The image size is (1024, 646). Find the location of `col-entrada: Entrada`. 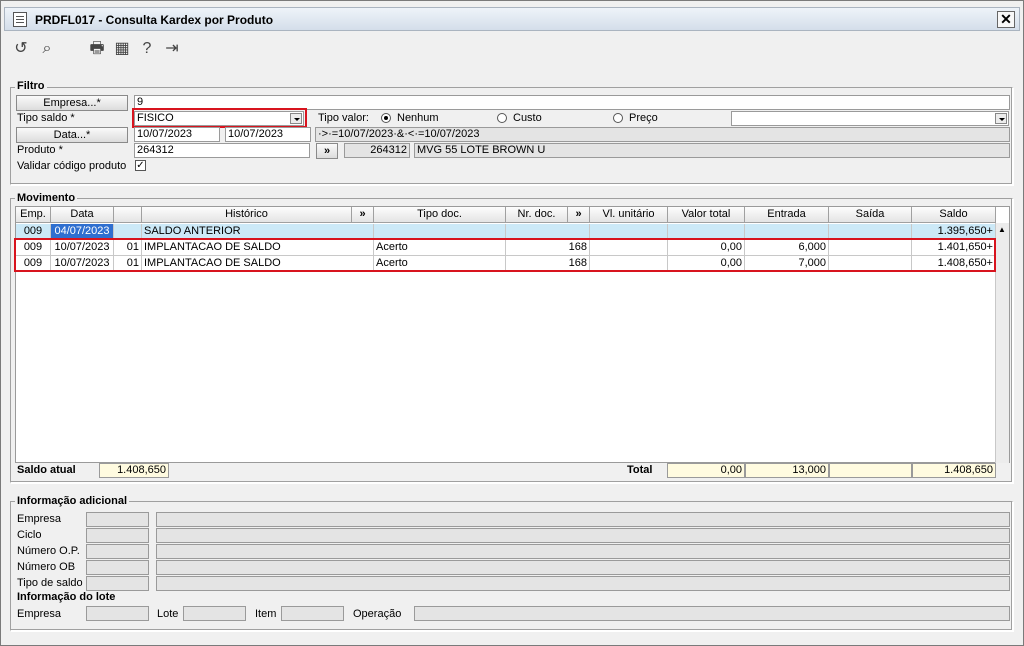

col-entrada: Entrada is located at coordinates (787, 215).